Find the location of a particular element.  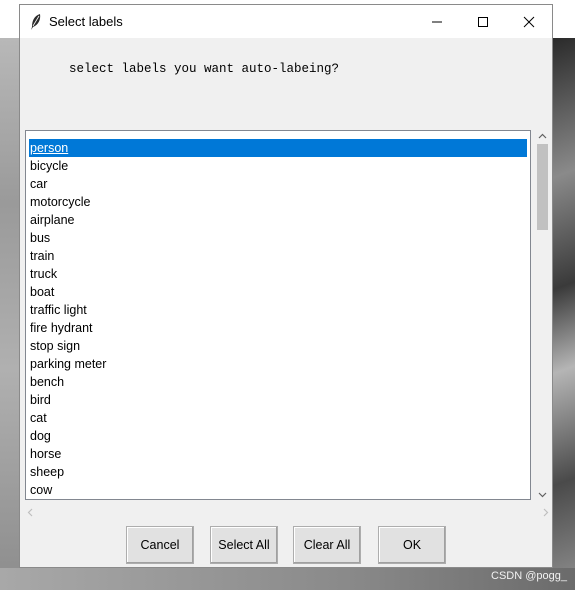

list-item: traffic light is located at coordinates (278, 310).